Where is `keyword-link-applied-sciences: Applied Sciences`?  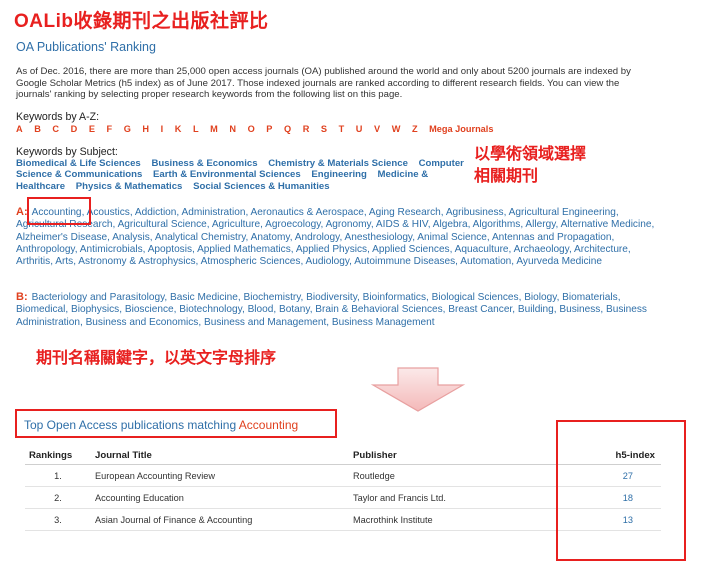 keyword-link-applied-sciences: Applied Sciences is located at coordinates (410, 249).